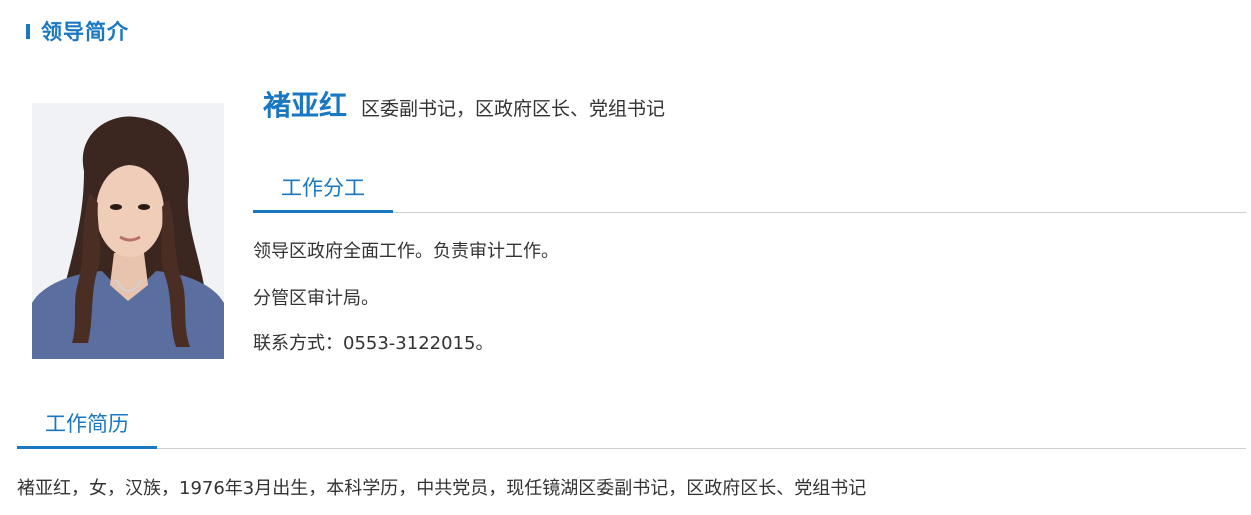 The height and width of the screenshot is (515, 1251). I want to click on leader-name: 褚亚红, so click(305, 105).